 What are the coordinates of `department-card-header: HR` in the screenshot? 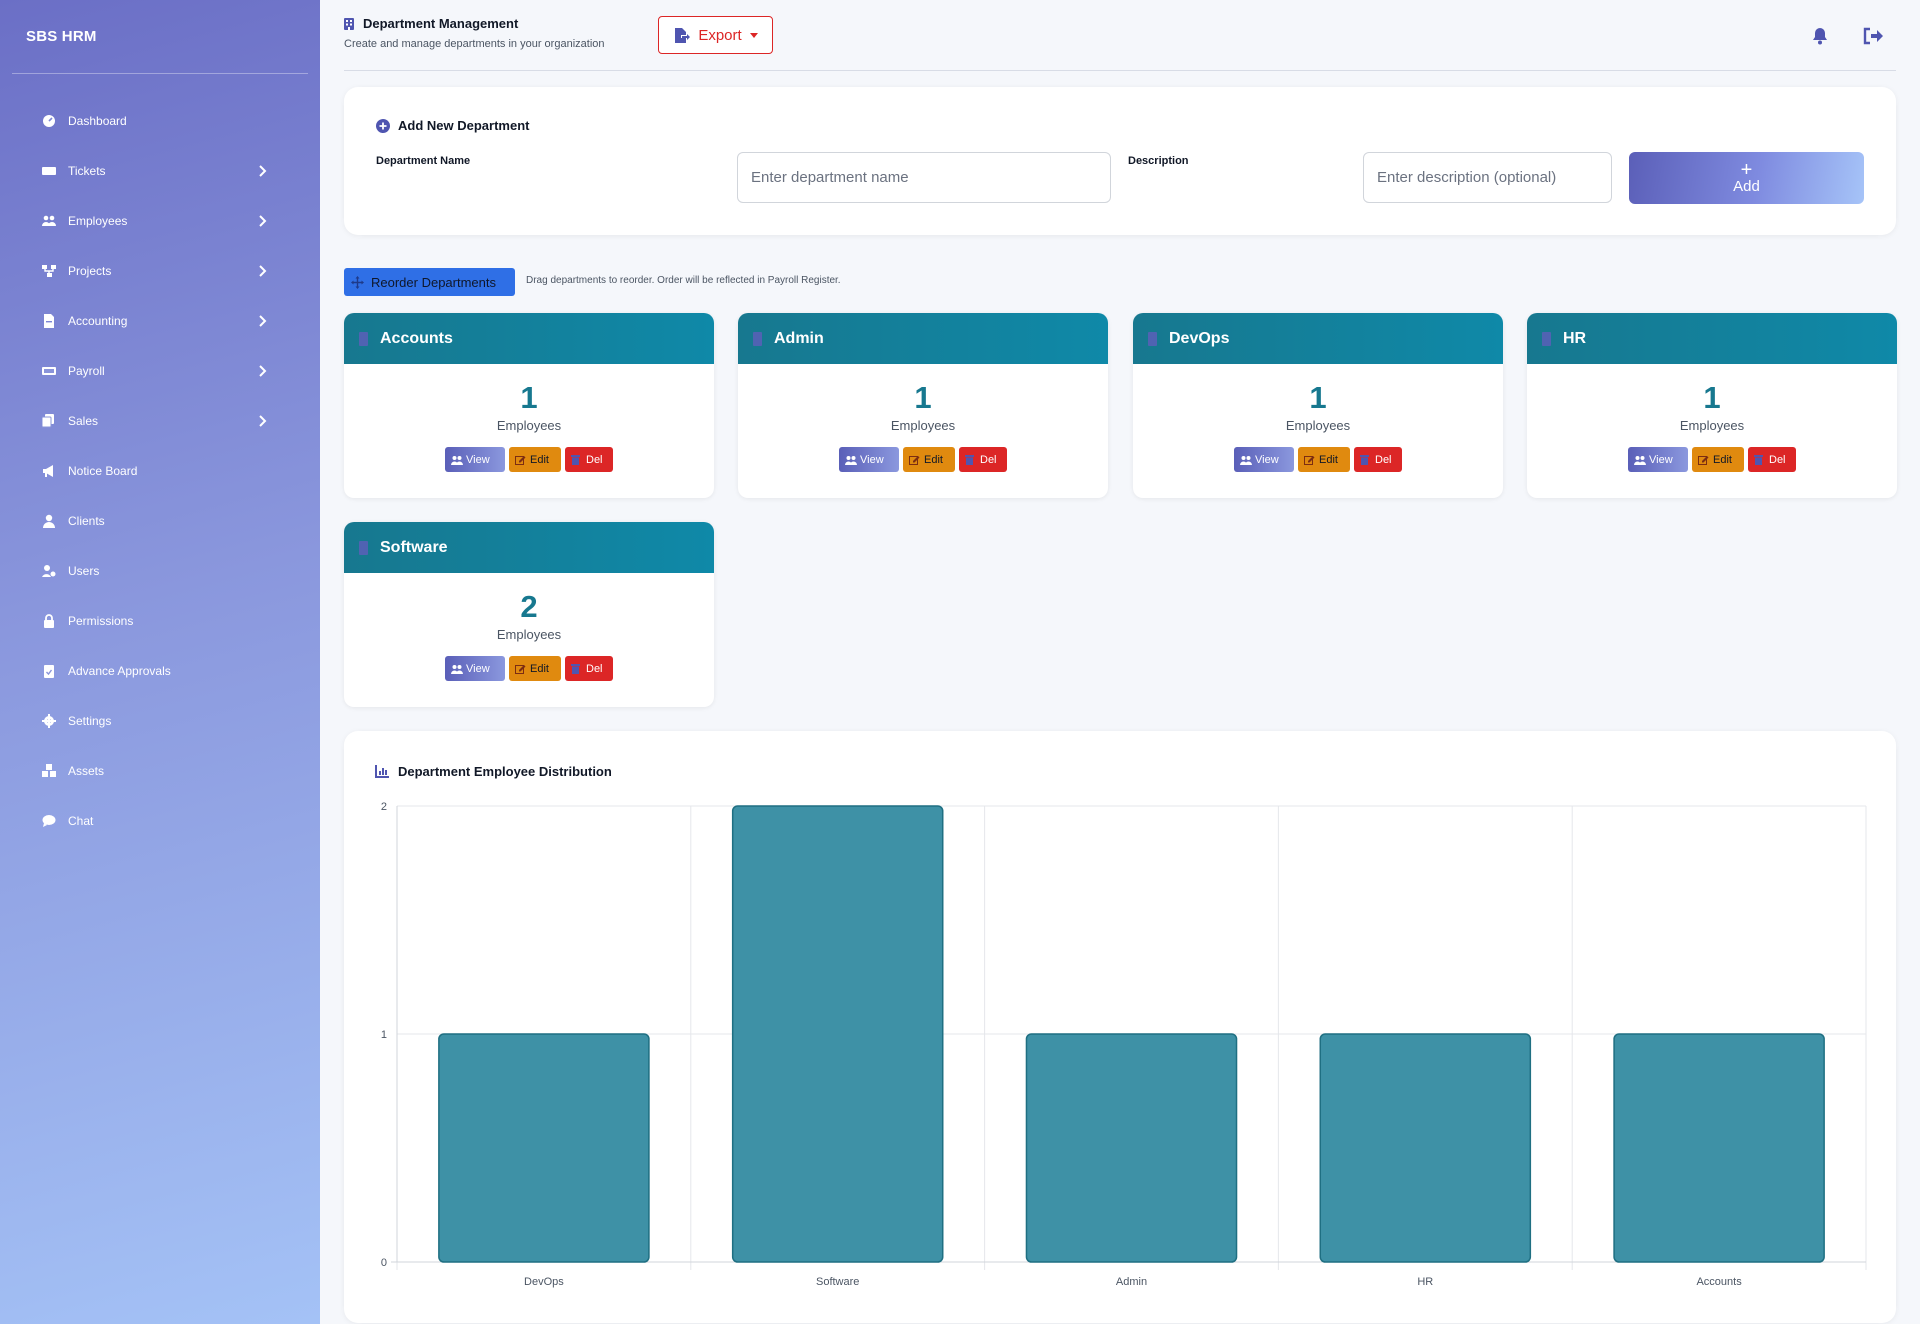 It's located at (1712, 338).